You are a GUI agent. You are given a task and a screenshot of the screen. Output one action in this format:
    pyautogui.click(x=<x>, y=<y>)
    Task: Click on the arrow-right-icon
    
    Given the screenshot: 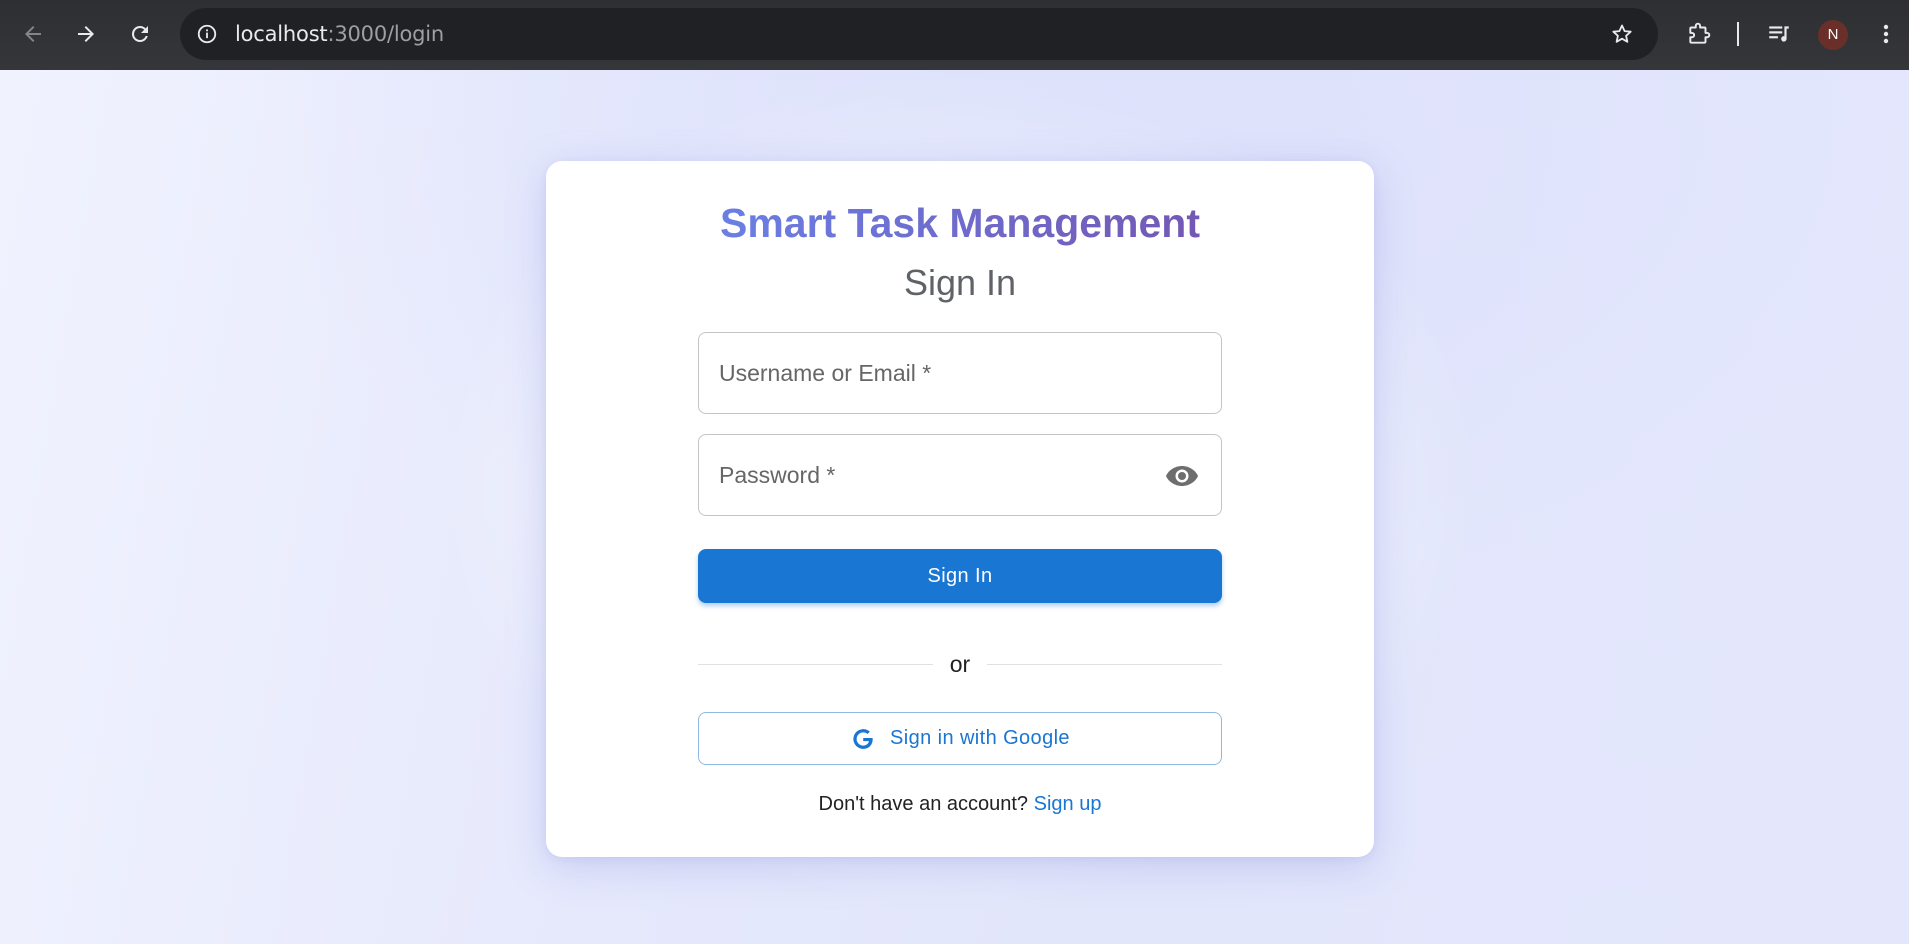 What is the action you would take?
    pyautogui.click(x=86, y=34)
    